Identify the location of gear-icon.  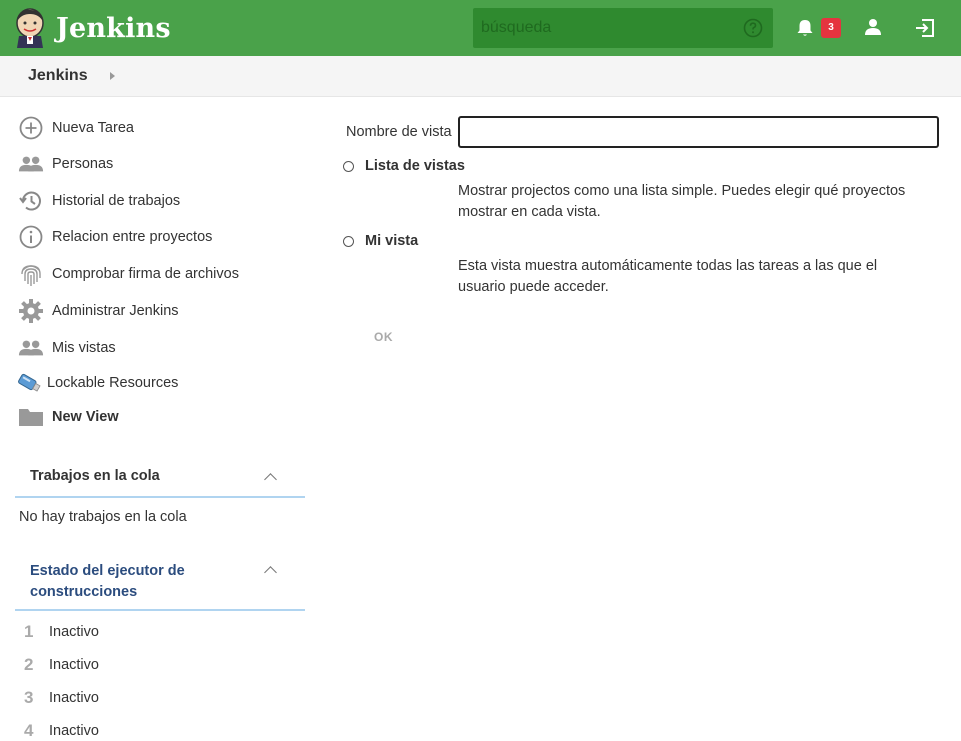
(31, 311).